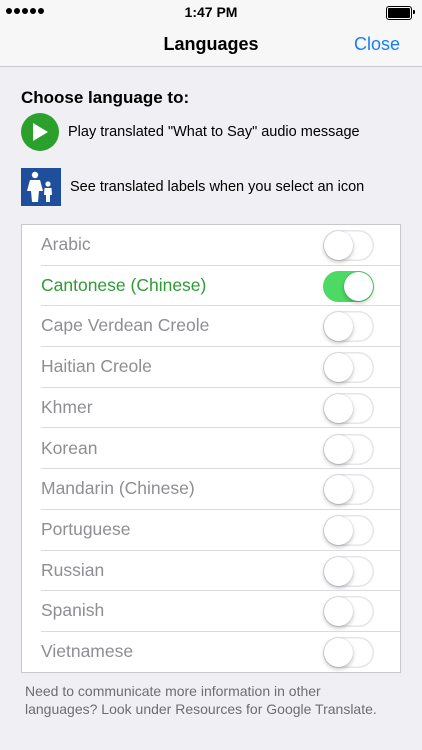  I want to click on language-row: Russian, so click(211, 571).